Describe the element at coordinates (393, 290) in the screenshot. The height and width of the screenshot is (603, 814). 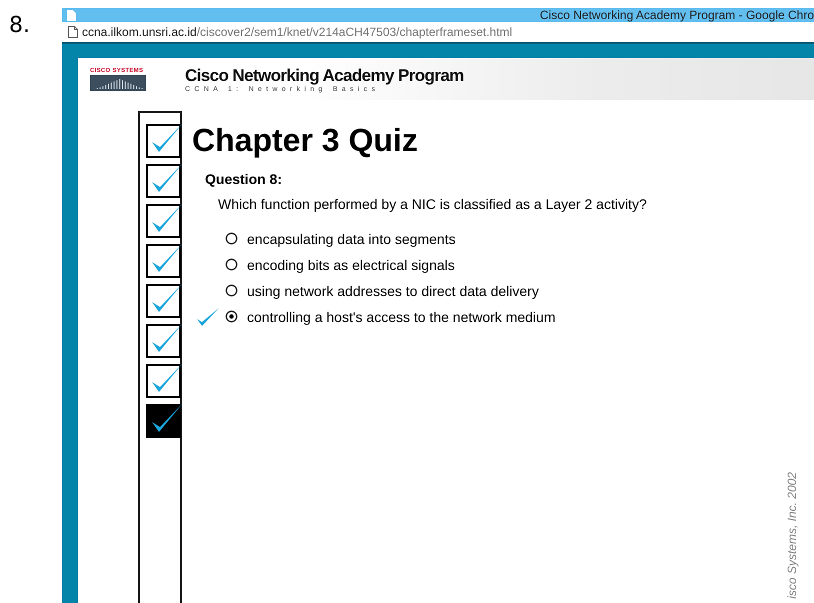
I see `answer-option: using network addresses to direct data delivery` at that location.